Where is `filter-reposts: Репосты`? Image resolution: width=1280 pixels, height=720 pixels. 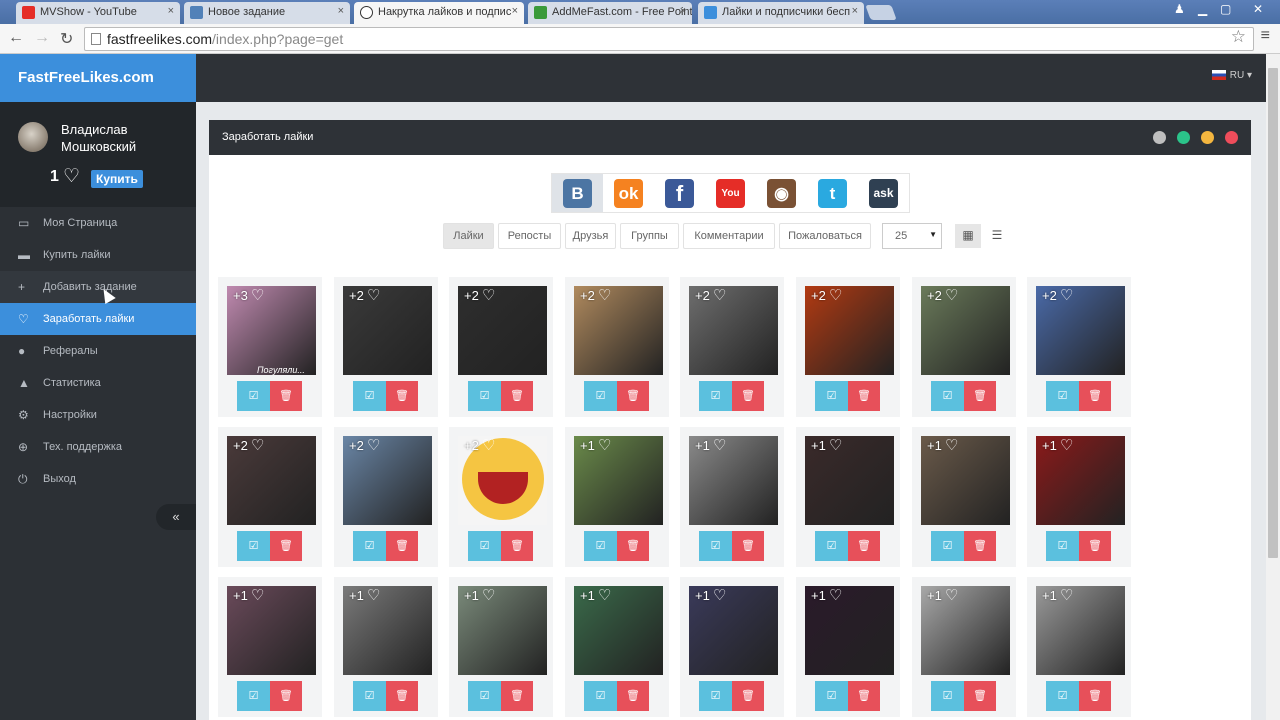 filter-reposts: Репосты is located at coordinates (529, 236).